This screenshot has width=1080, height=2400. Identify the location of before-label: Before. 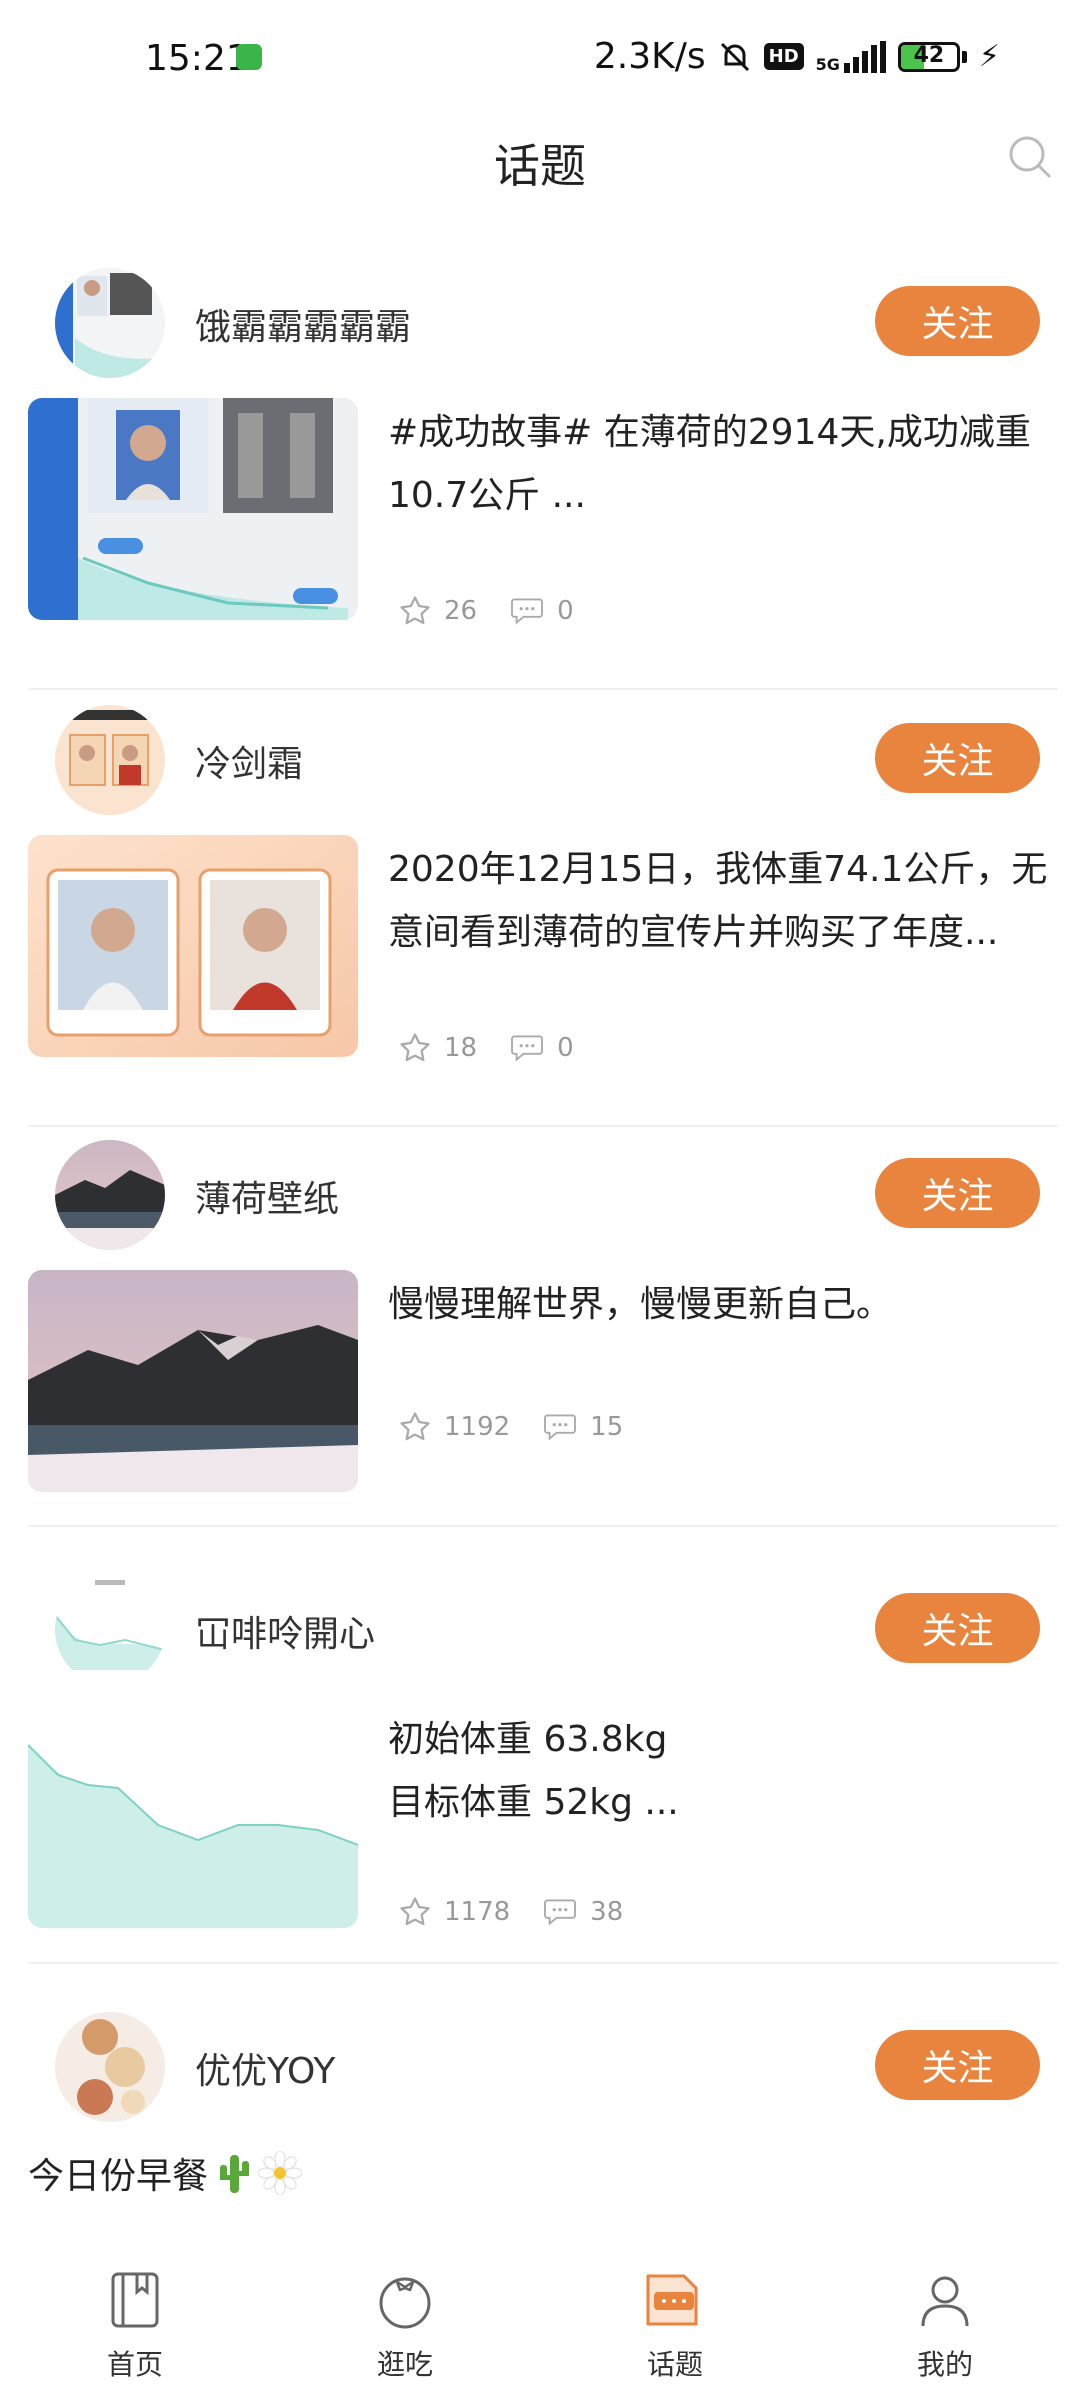
(108, 1025).